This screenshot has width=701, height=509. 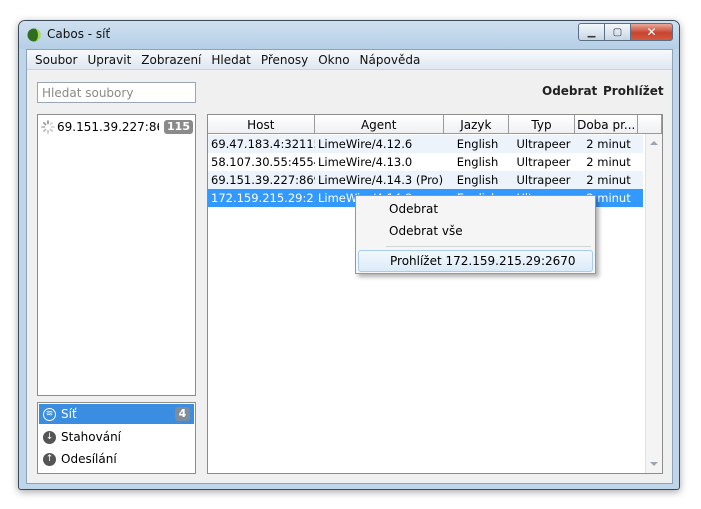 I want to click on menu-hledat: Hledat, so click(x=230, y=60).